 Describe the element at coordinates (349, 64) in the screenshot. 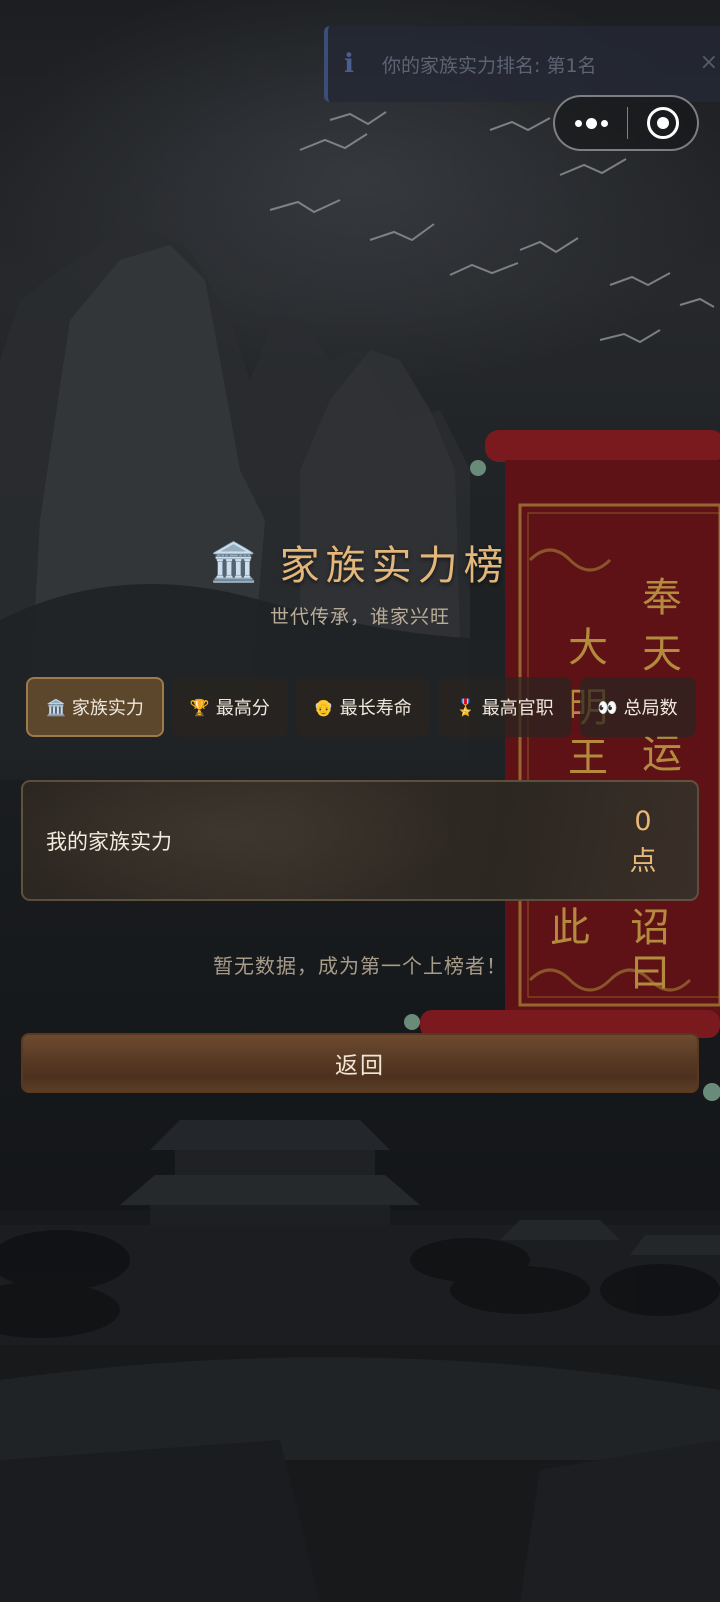

I see `info-icon: ℹ` at that location.